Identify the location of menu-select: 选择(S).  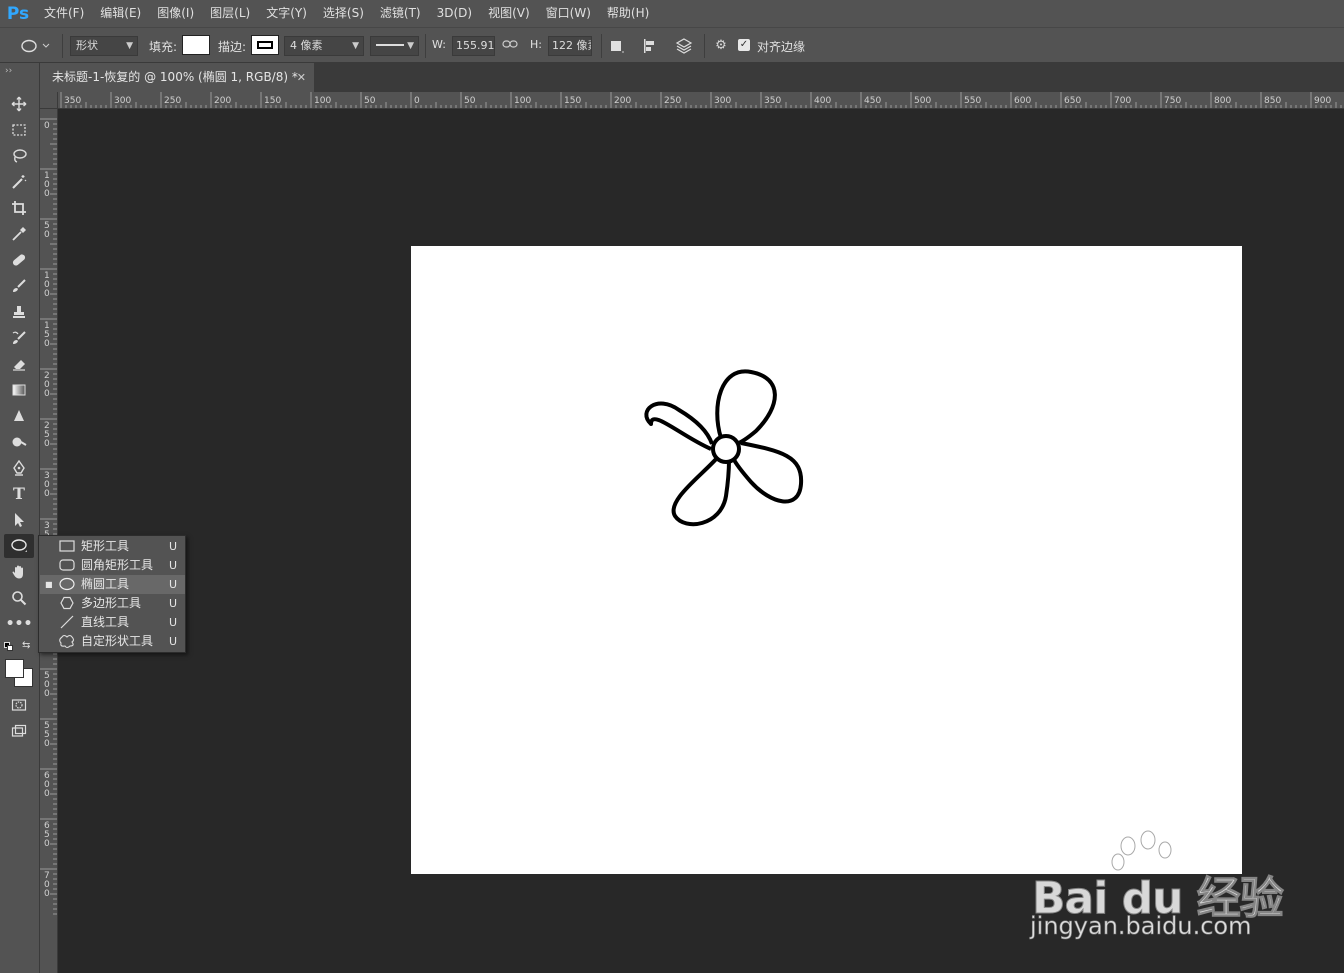
(343, 13).